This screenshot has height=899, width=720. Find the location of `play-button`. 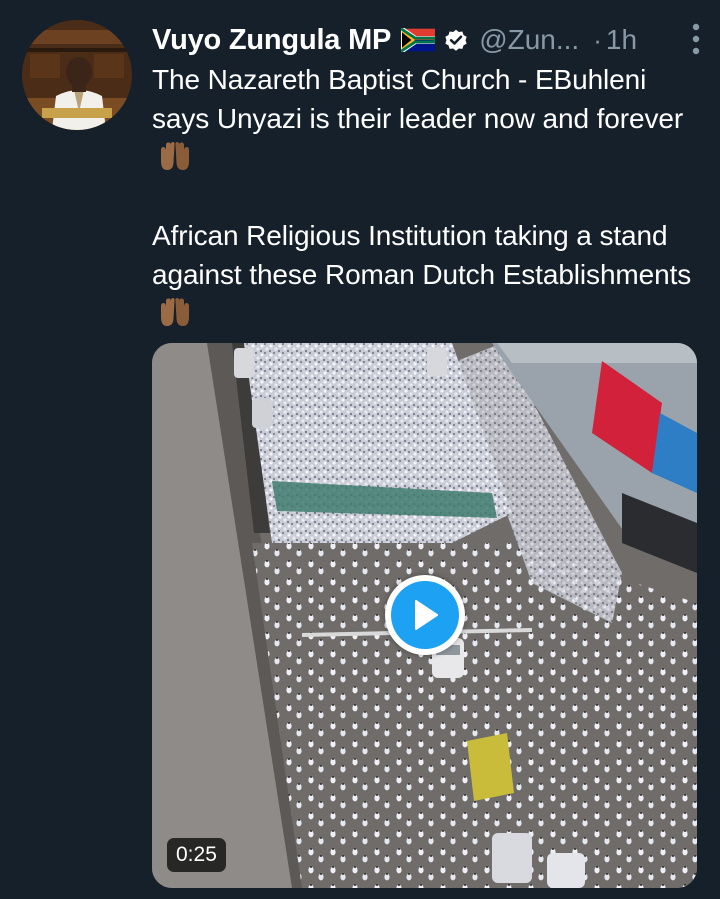

play-button is located at coordinates (425, 615).